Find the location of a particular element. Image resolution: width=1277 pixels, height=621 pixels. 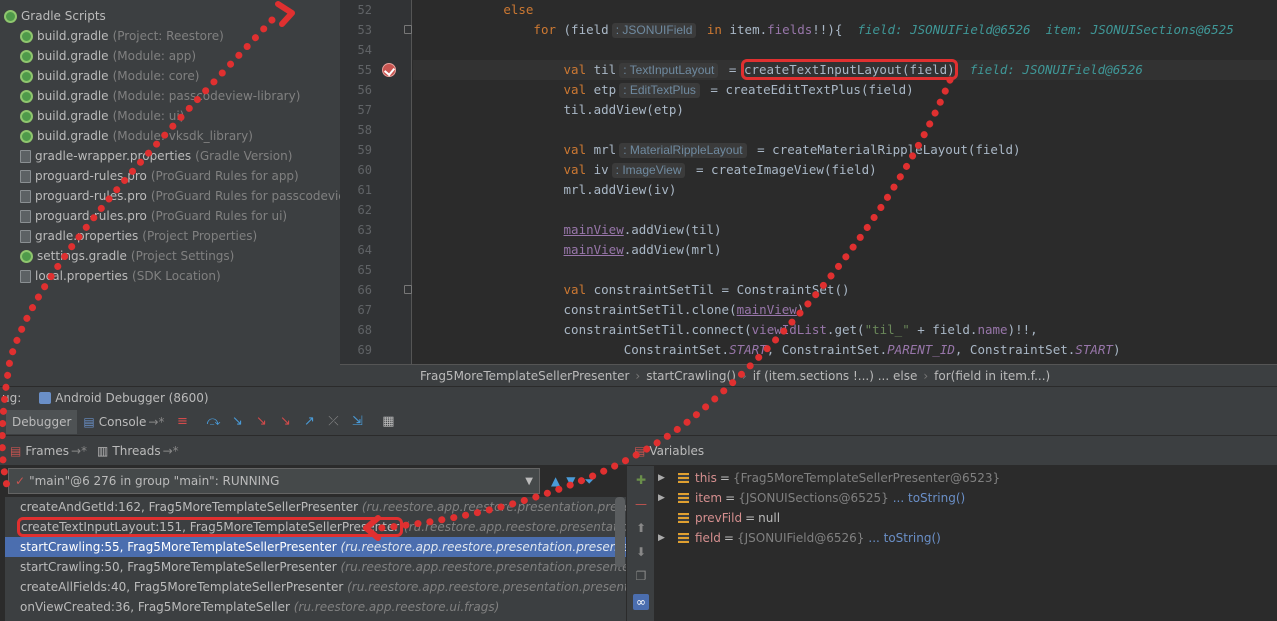

variable-row: prevFild = null is located at coordinates (717, 518).